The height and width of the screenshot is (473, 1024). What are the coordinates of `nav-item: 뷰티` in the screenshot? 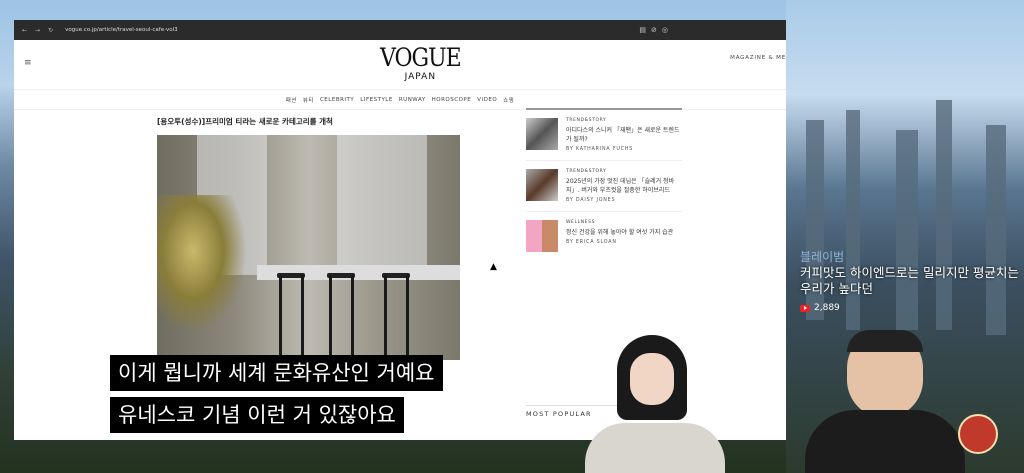 It's located at (308, 100).